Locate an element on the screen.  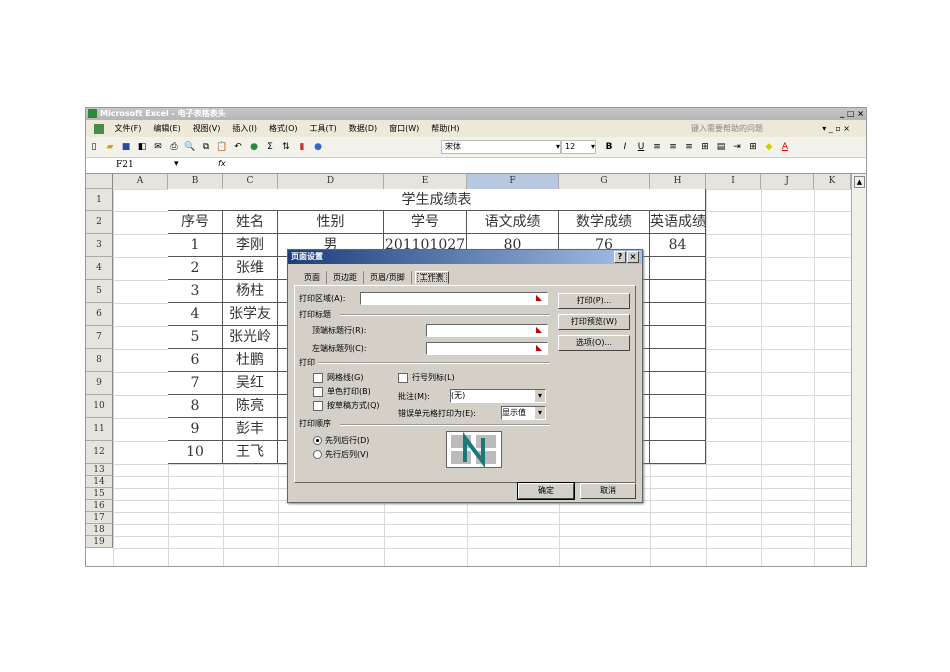
row-header-18: 18 is located at coordinates (99, 530).